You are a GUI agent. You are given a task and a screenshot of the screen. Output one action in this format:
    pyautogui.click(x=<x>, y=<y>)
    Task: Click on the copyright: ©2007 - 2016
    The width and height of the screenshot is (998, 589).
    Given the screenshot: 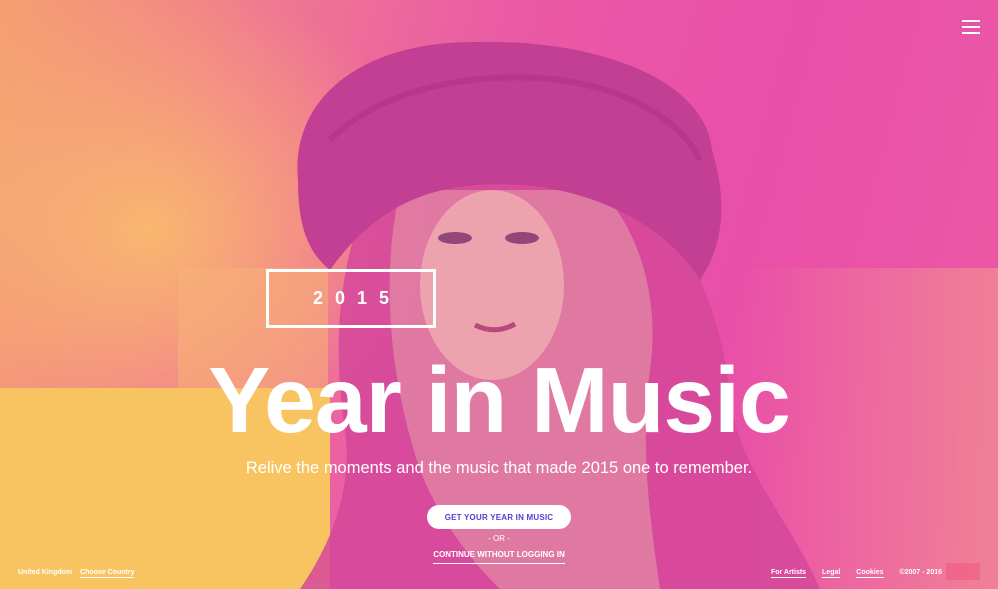 What is the action you would take?
    pyautogui.click(x=920, y=572)
    